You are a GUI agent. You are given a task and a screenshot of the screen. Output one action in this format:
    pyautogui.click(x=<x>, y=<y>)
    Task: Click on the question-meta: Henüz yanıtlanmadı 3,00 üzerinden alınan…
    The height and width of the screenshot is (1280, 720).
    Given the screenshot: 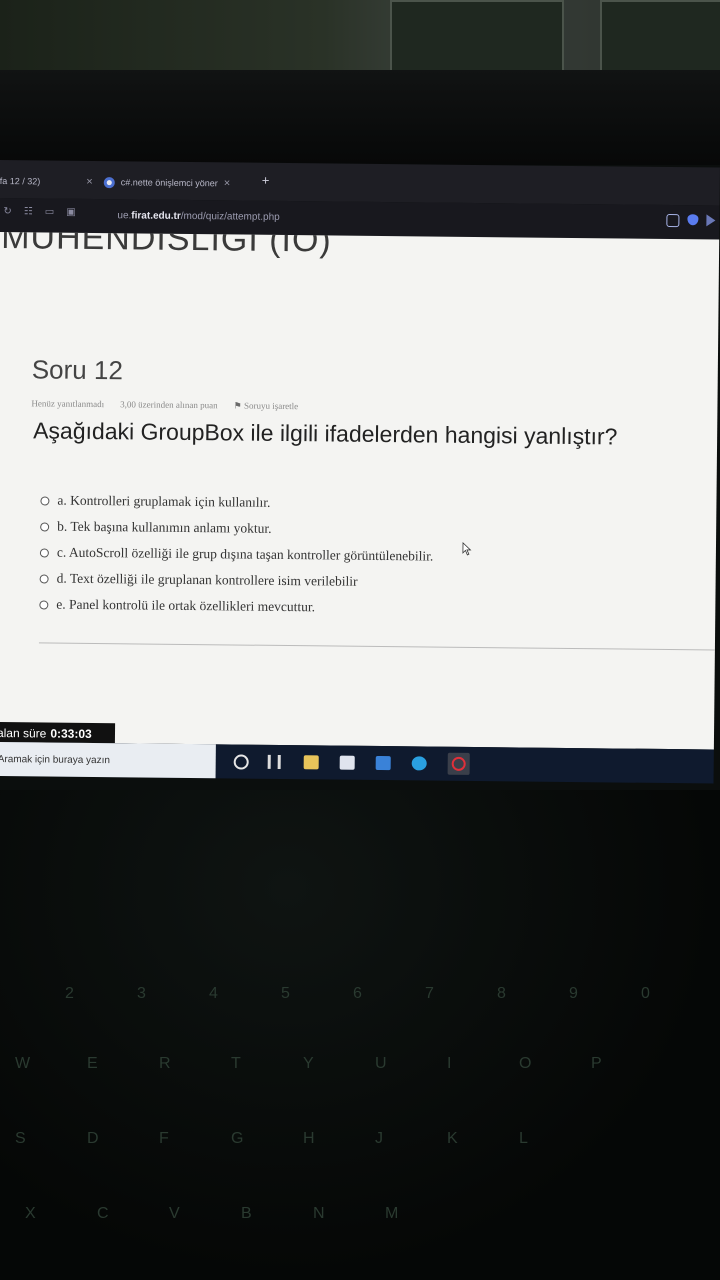 What is the action you would take?
    pyautogui.click(x=164, y=405)
    